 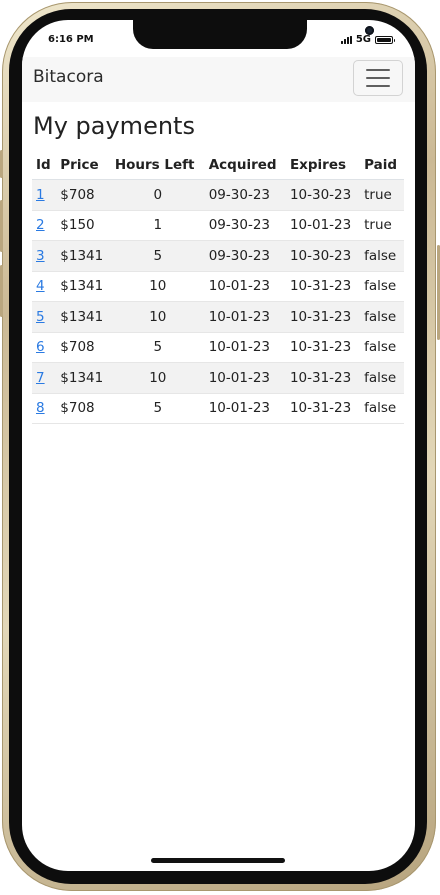 I want to click on cell-hours-left: 1, so click(x=157, y=225).